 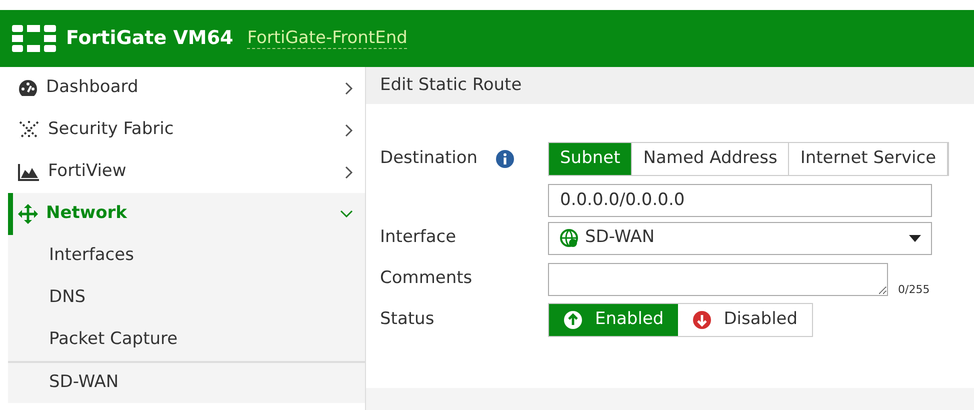 What do you see at coordinates (590, 159) in the screenshot?
I see `segment-tab: Subnet` at bounding box center [590, 159].